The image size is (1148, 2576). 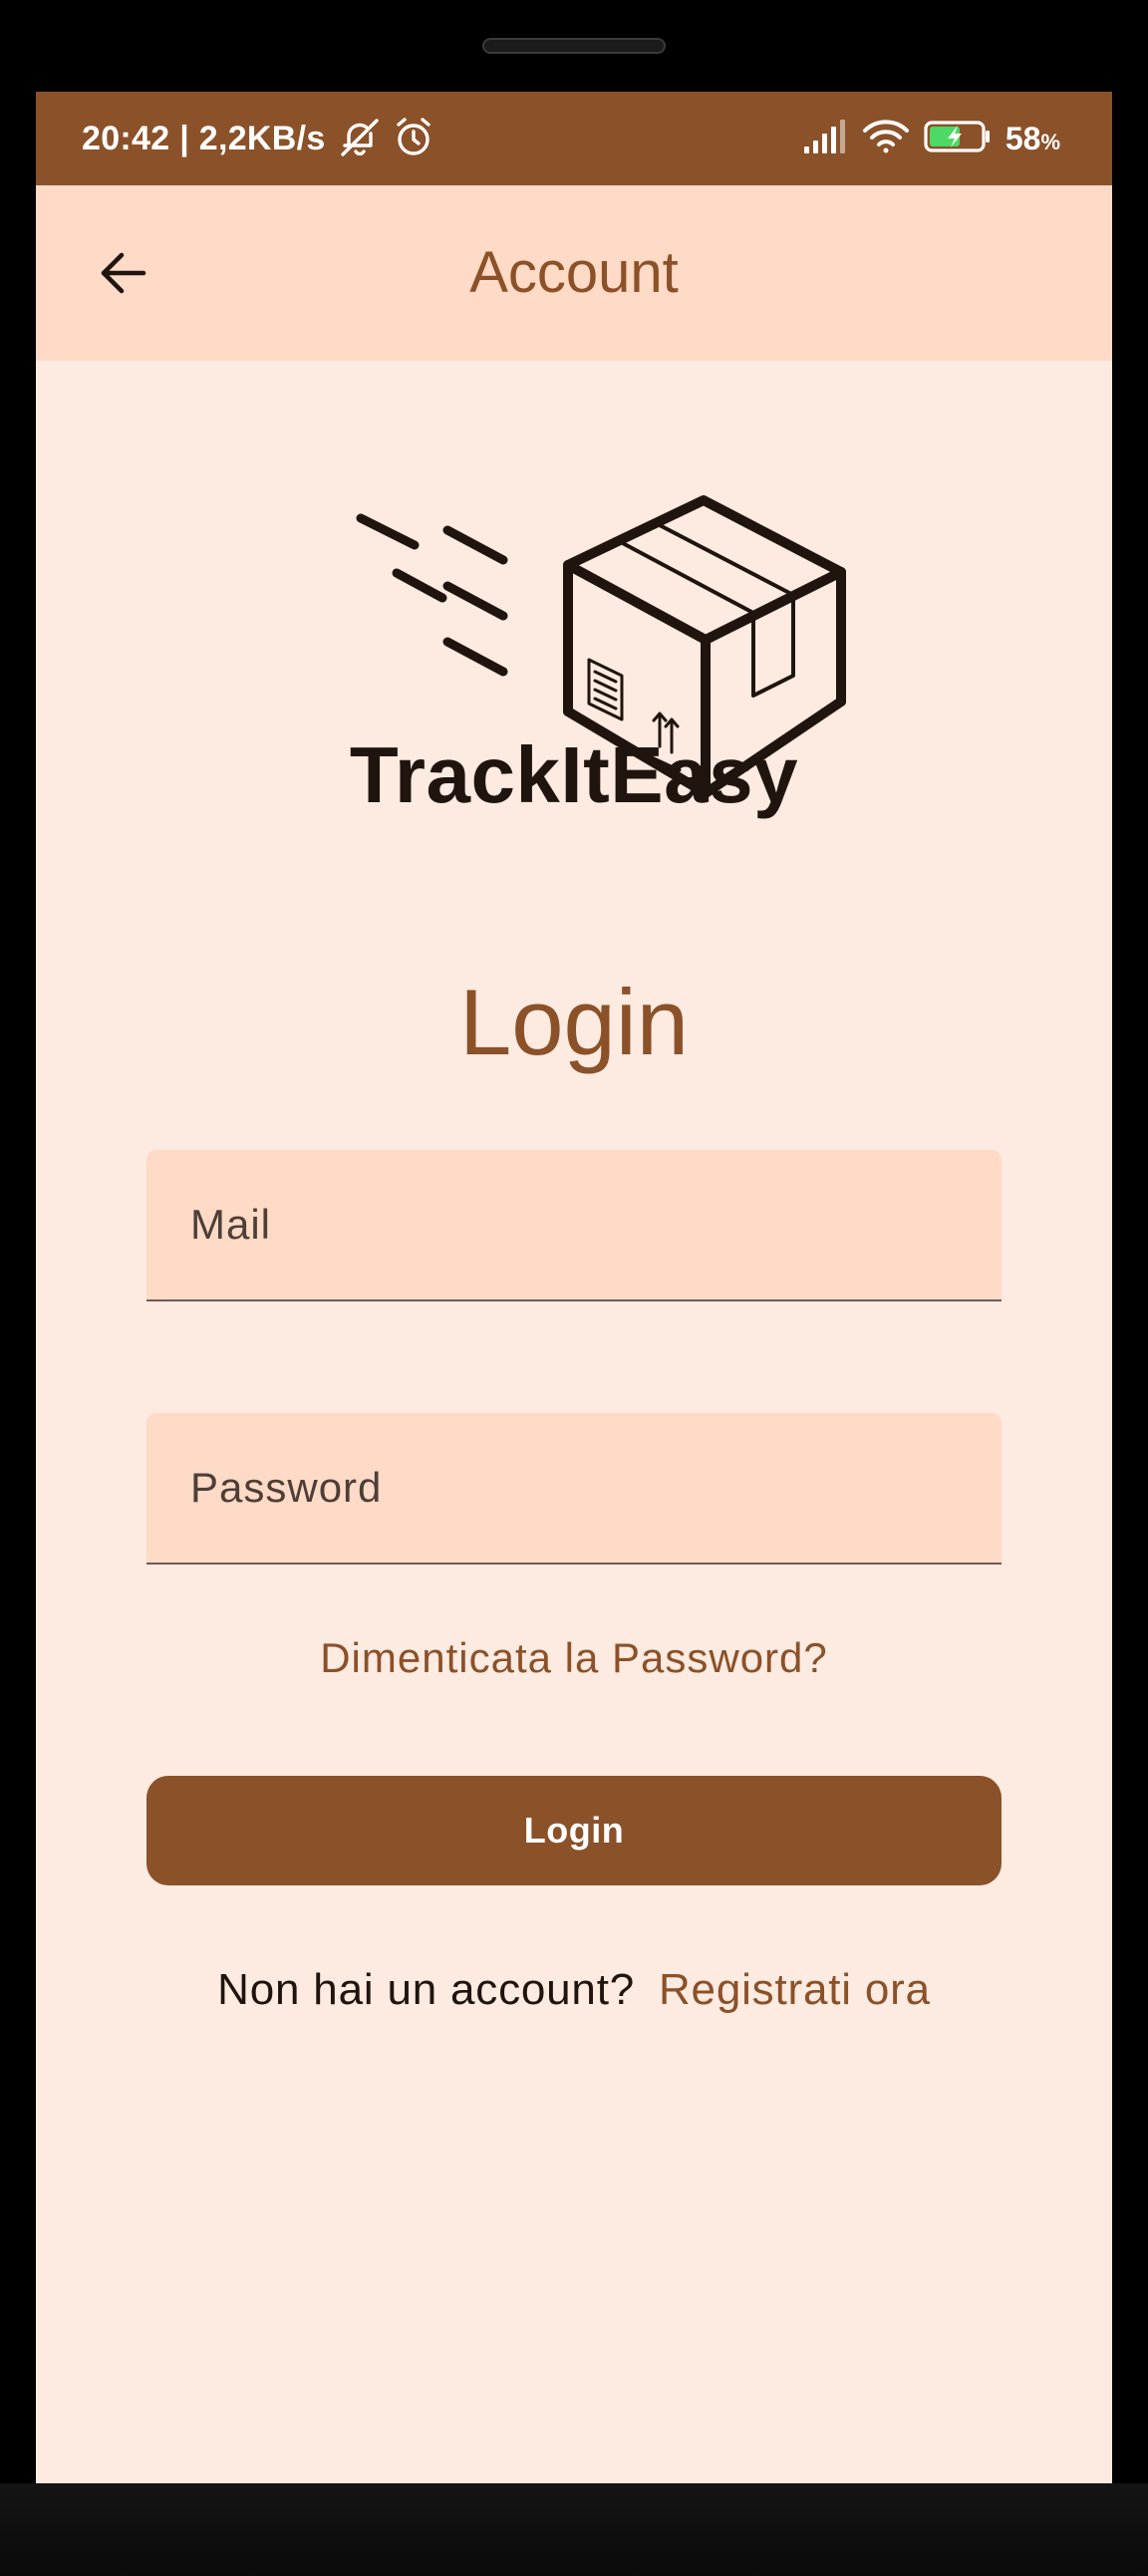 I want to click on battery-percent: 58%, so click(x=1032, y=139).